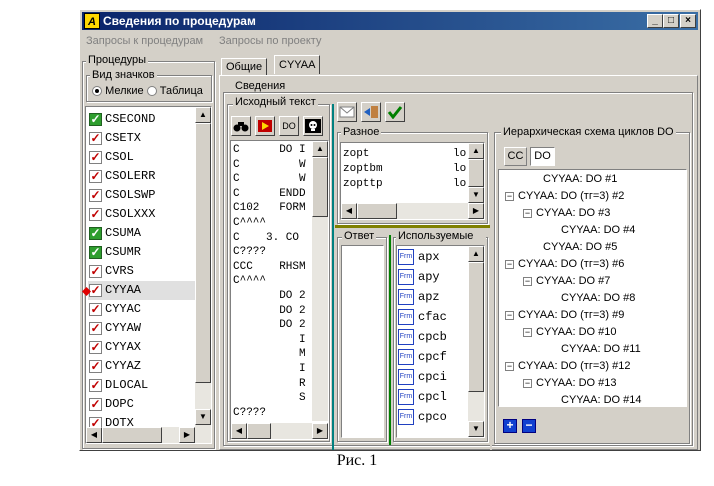  Describe the element at coordinates (433, 297) in the screenshot. I see `used-item: Frm apz` at that location.